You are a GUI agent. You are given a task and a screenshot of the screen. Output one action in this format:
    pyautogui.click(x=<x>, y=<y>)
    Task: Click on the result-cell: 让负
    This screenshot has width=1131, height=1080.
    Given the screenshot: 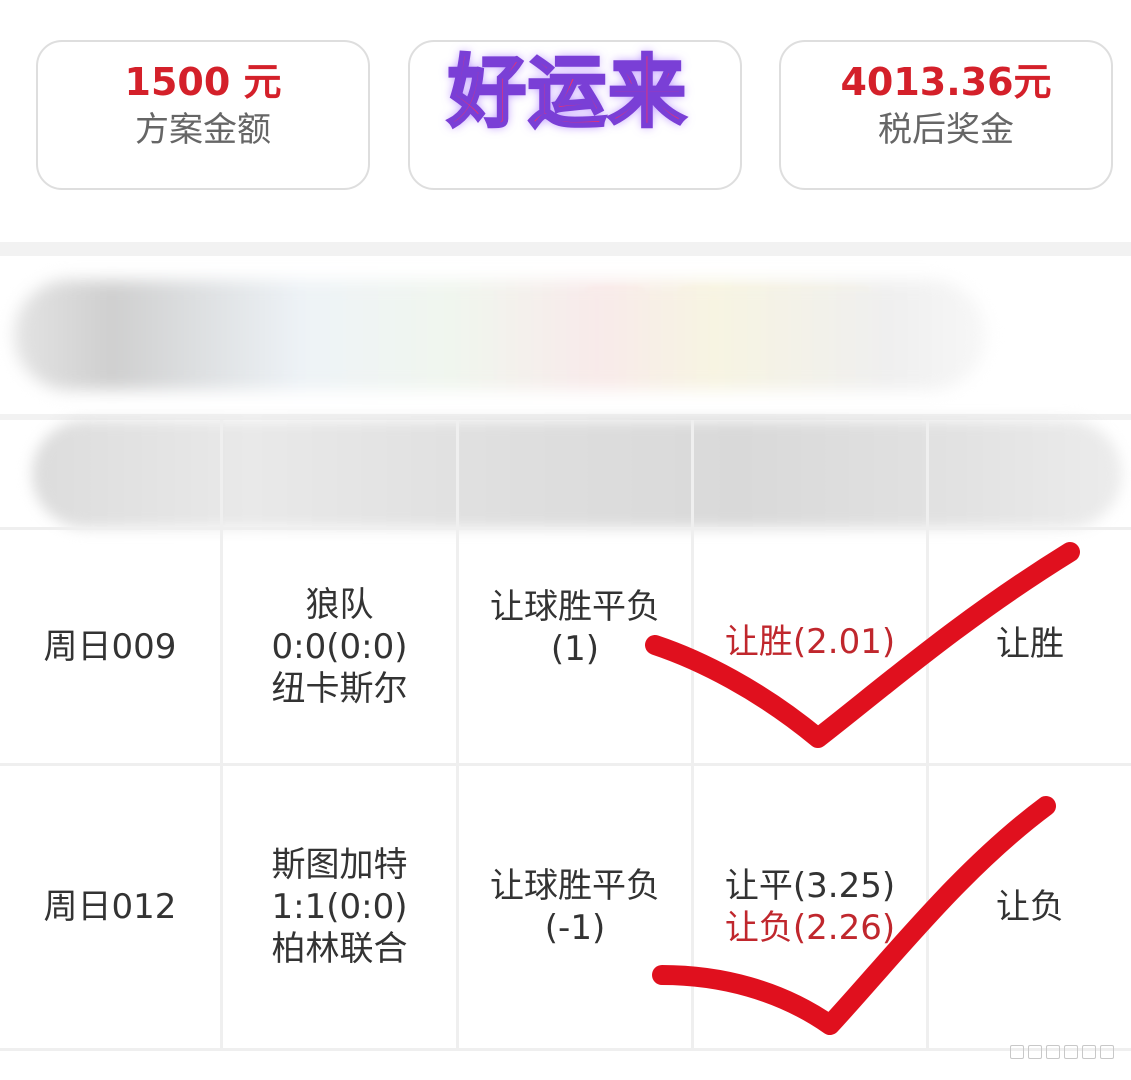 What is the action you would take?
    pyautogui.click(x=1030, y=907)
    